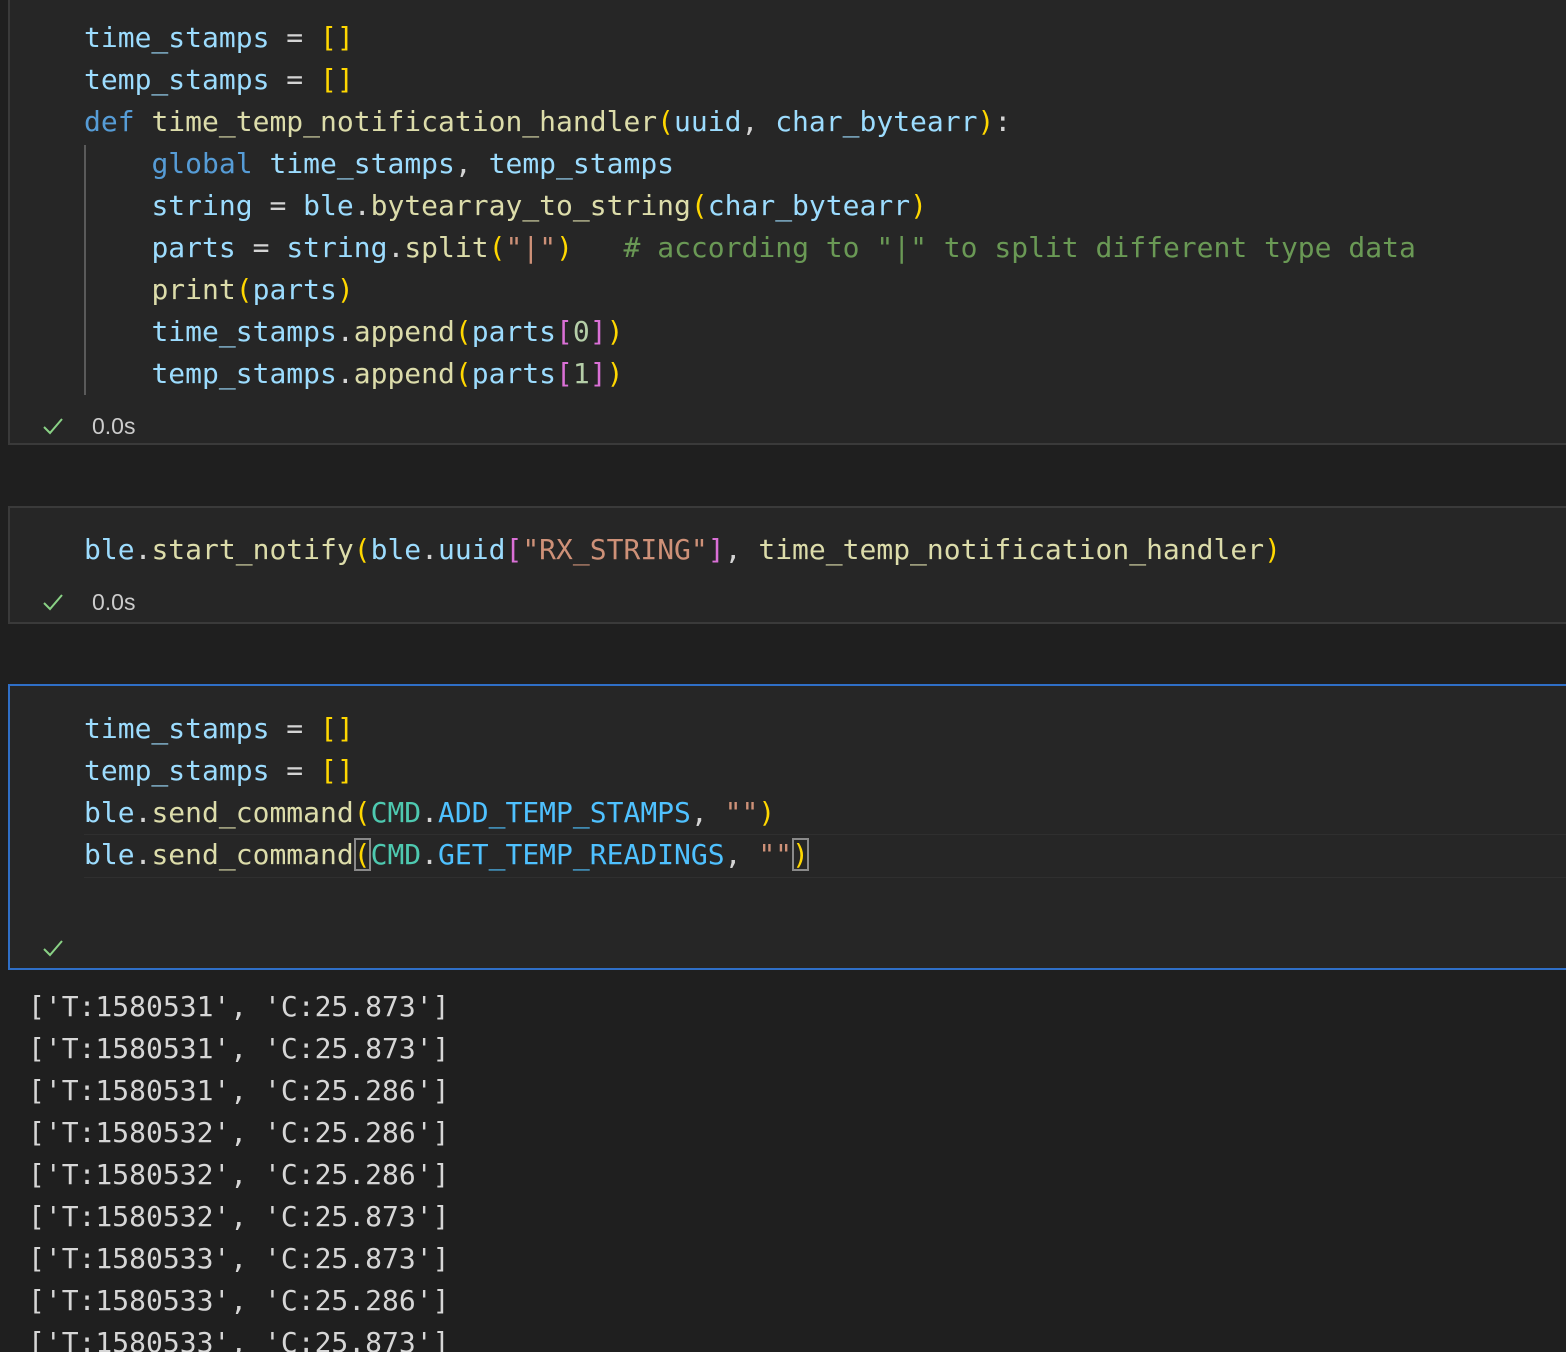 The image size is (1566, 1352). Describe the element at coordinates (446, 247) in the screenshot. I see `code-token: split` at that location.